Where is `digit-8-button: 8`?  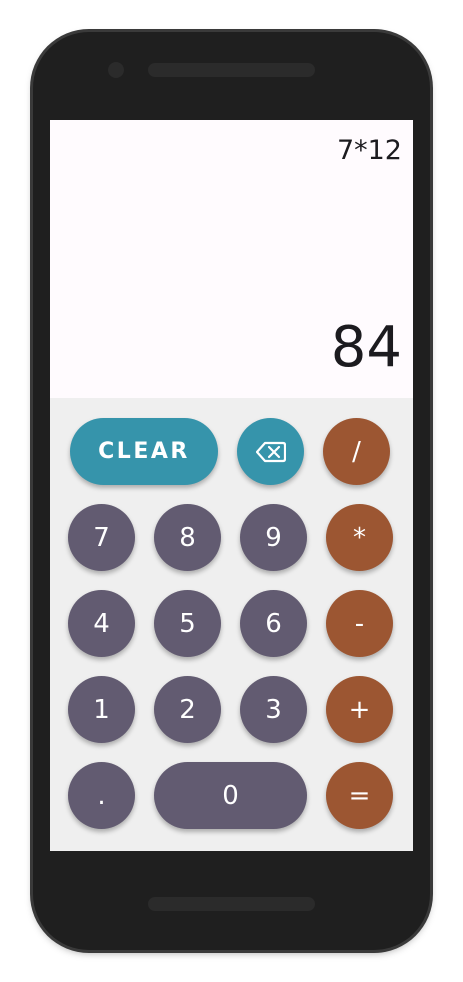
digit-8-button: 8 is located at coordinates (187, 537).